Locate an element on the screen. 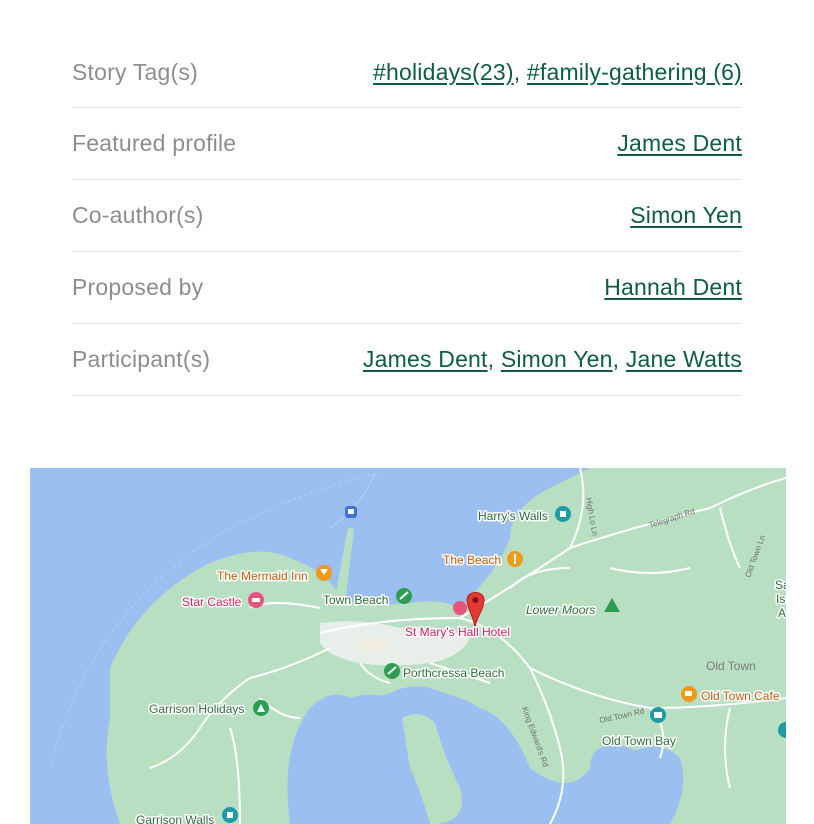 The width and height of the screenshot is (814, 824). cafe-icon-old-town-cafe is located at coordinates (689, 694).